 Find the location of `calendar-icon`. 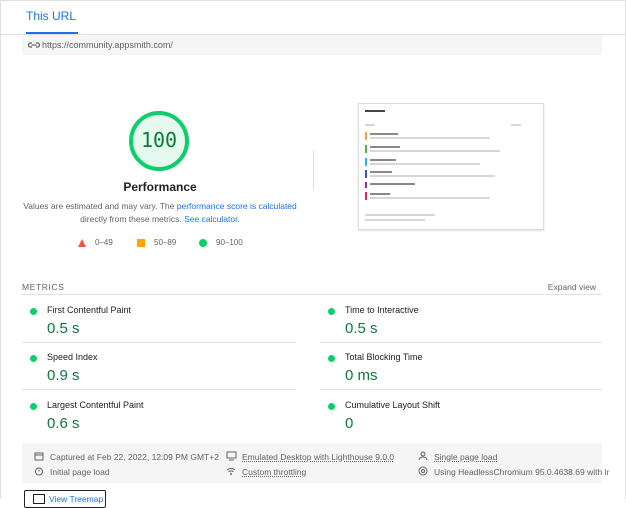

calendar-icon is located at coordinates (39, 456).